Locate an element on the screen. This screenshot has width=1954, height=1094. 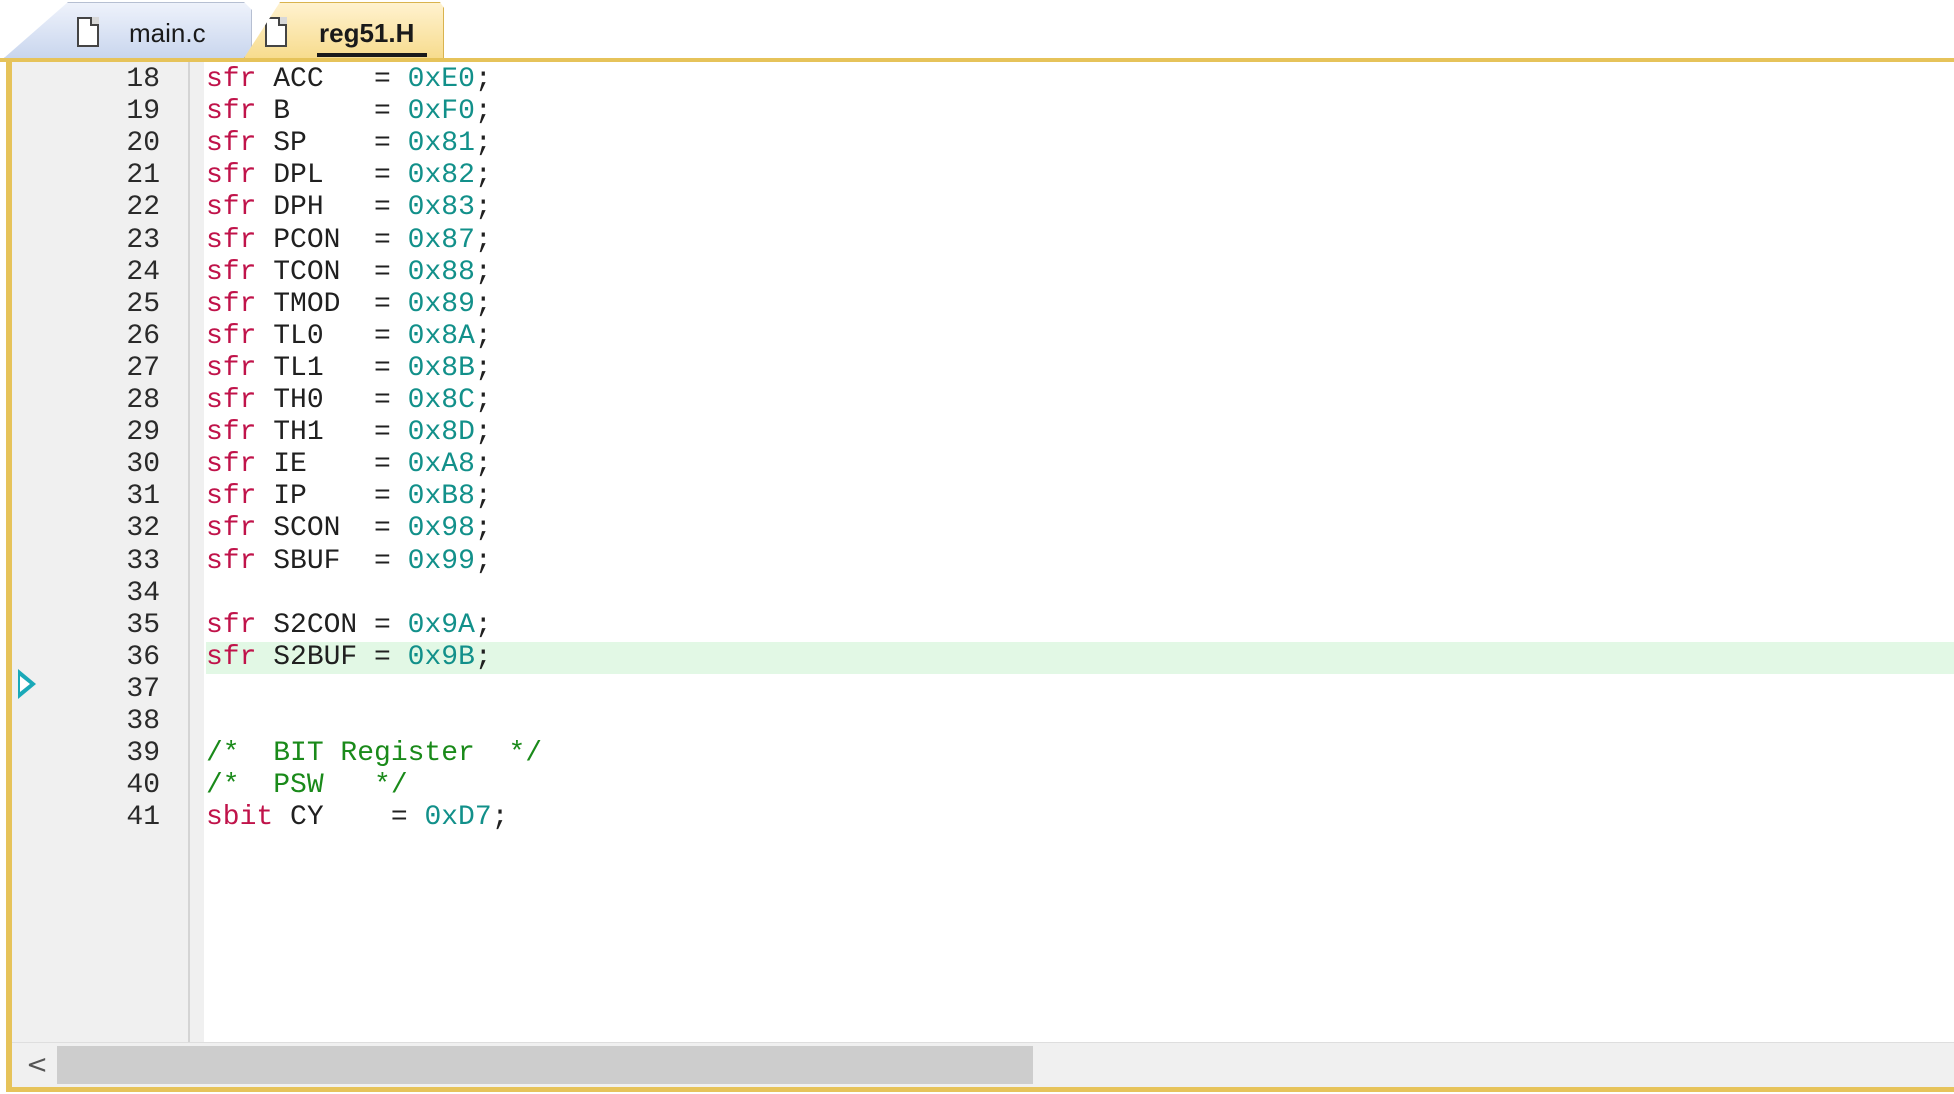
code-line: 31 sfr IP = 0xB8; is located at coordinates (977, 497).